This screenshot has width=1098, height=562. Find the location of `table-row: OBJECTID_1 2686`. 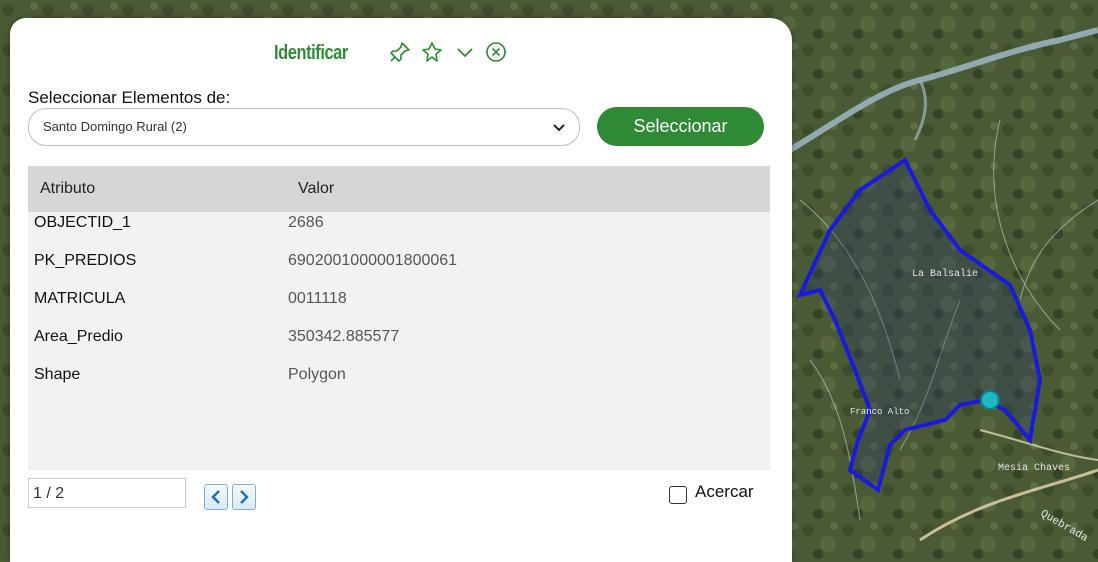

table-row: OBJECTID_1 2686 is located at coordinates (399, 233).